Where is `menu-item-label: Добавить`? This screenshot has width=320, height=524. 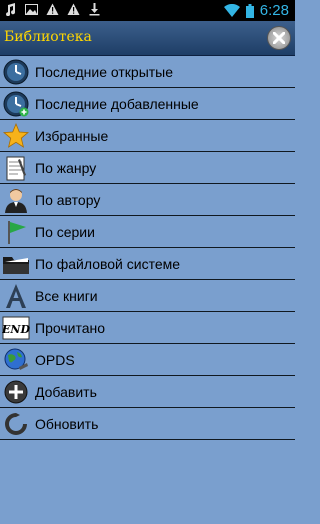 menu-item-label: Добавить is located at coordinates (66, 391).